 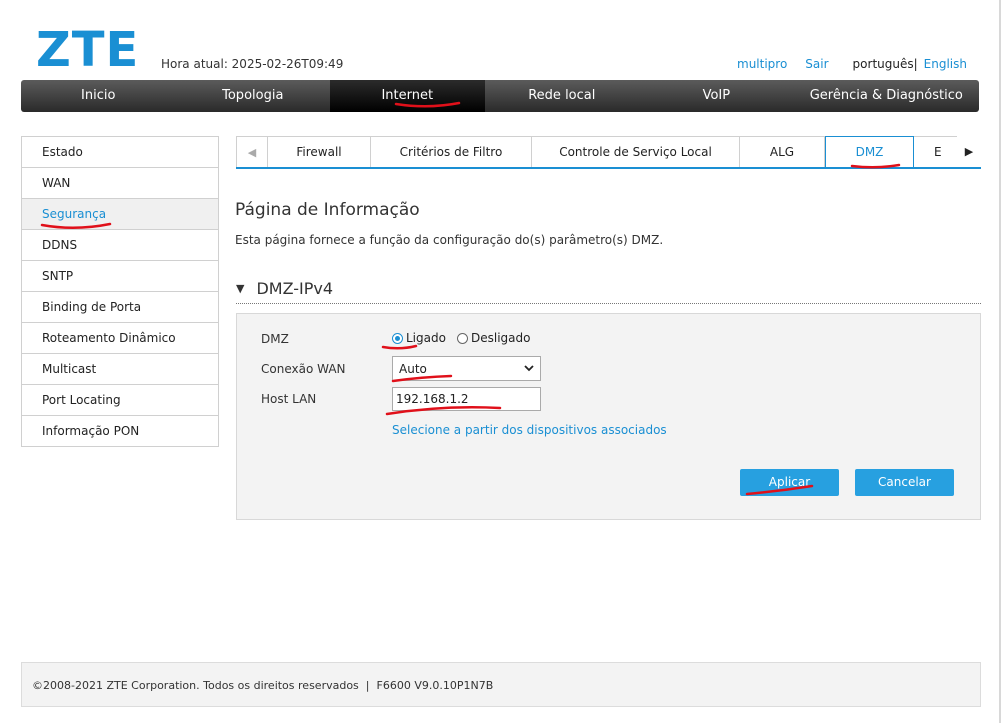 I want to click on nav-item-voip: VoIP, so click(x=716, y=96).